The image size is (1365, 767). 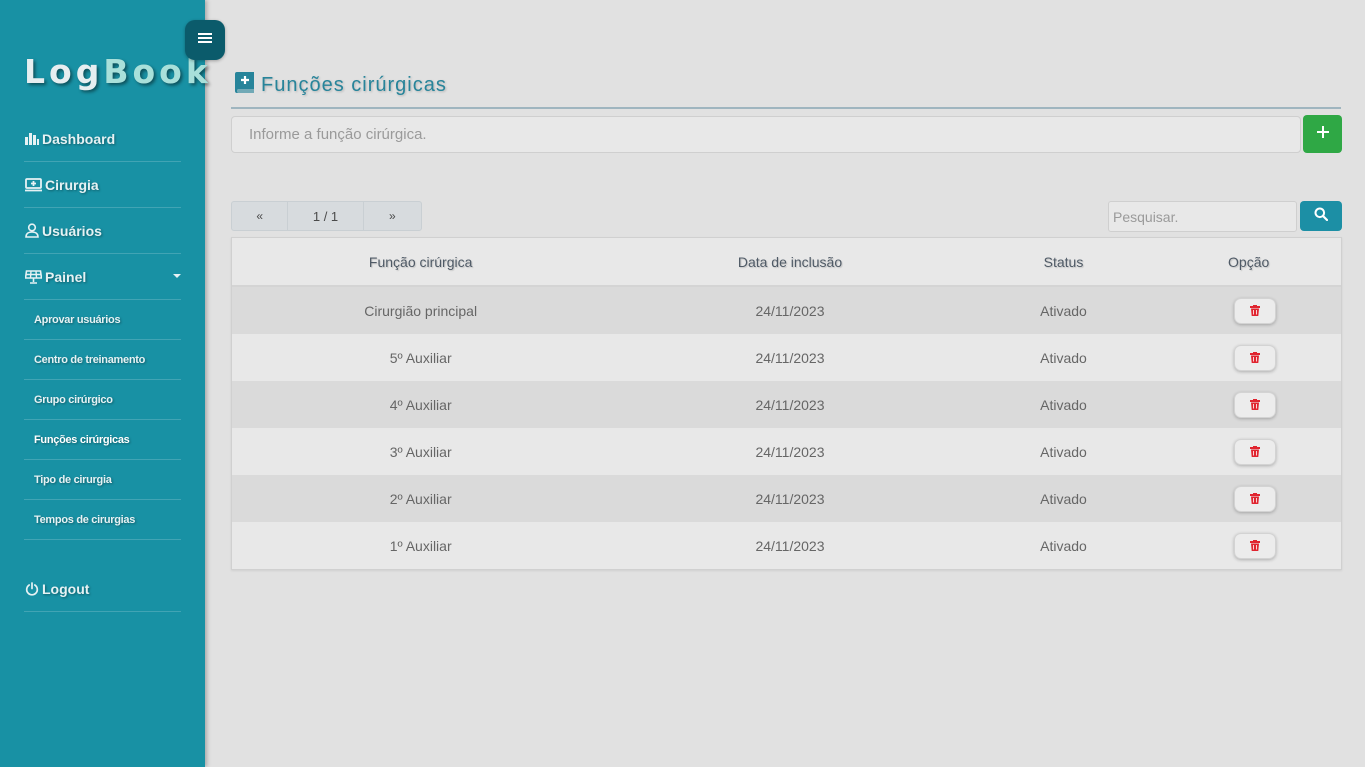 What do you see at coordinates (766, 134) in the screenshot?
I see `funcao-cirurgica-input` at bounding box center [766, 134].